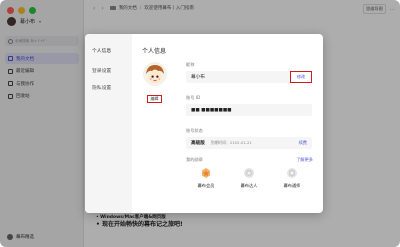 Image resolution: width=400 pixels, height=247 pixels. I want to click on renew-link: 续费, so click(303, 143).